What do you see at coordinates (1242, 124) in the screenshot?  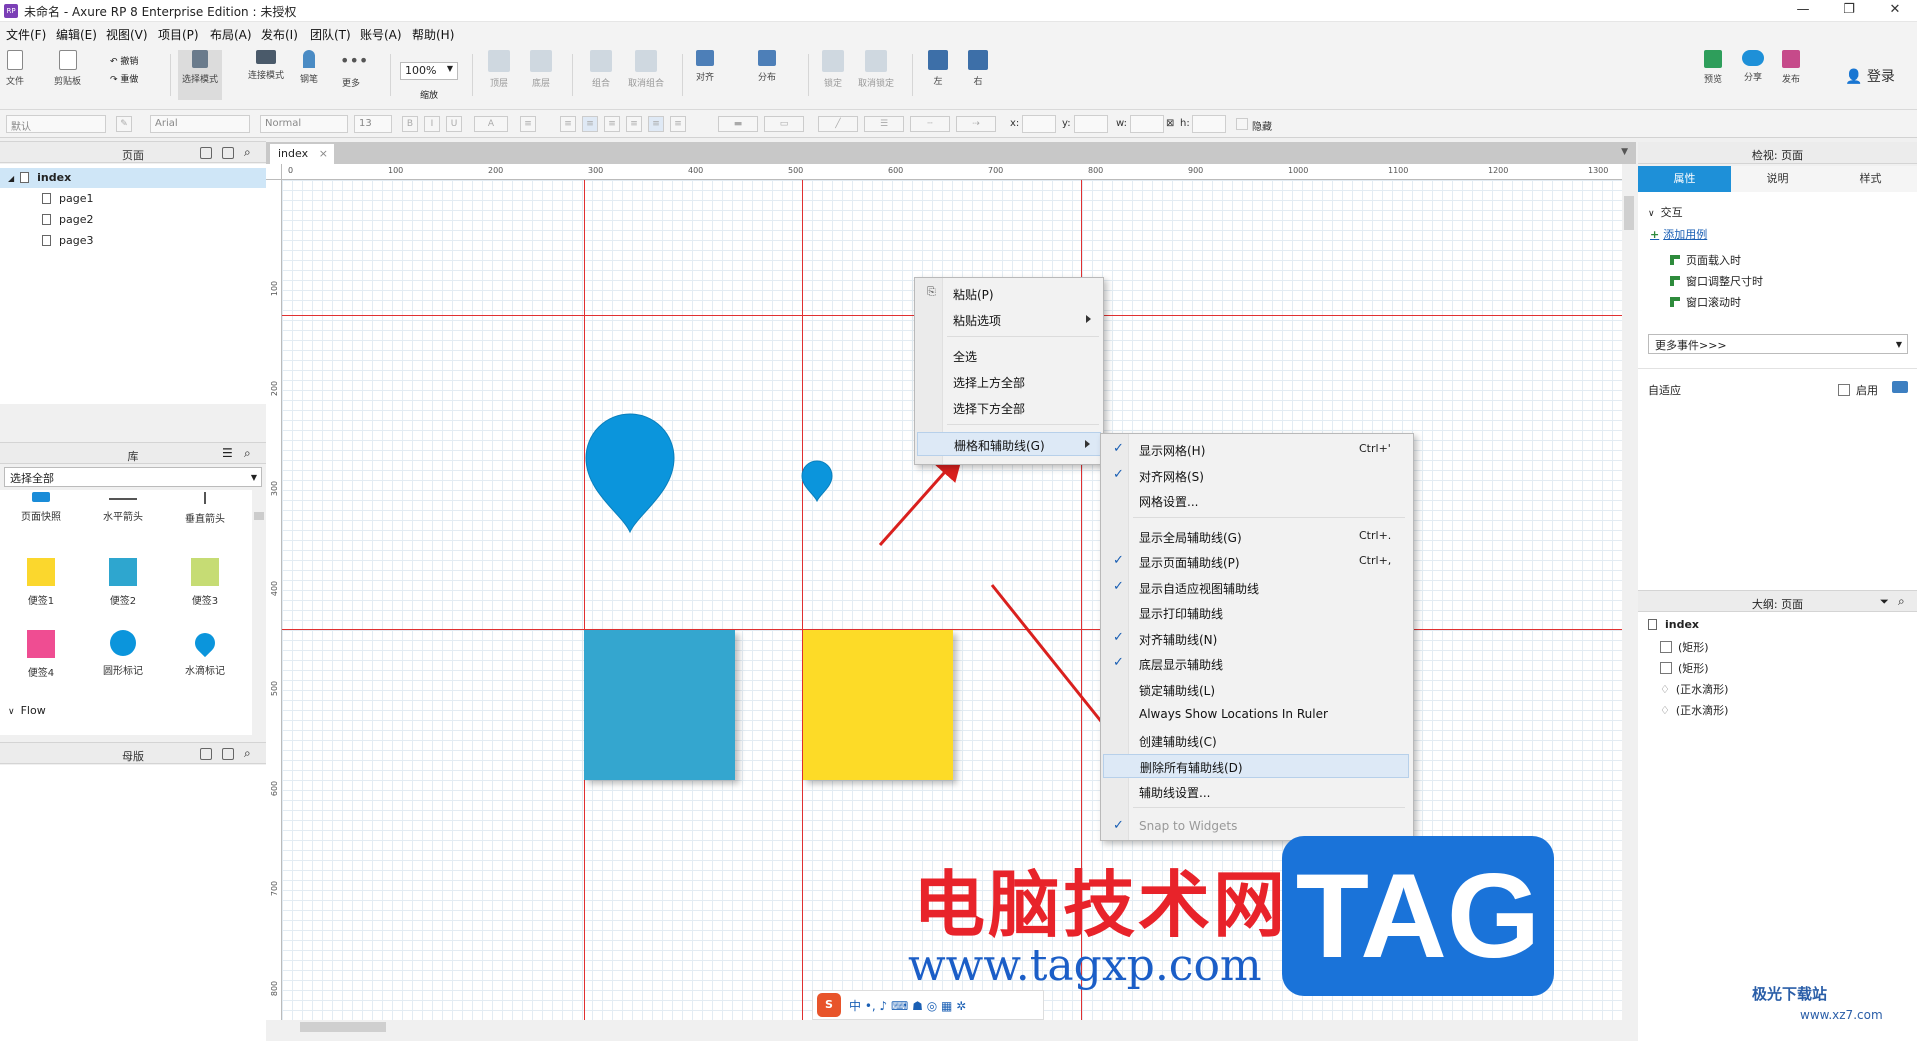 I see `hidden-checkbox` at bounding box center [1242, 124].